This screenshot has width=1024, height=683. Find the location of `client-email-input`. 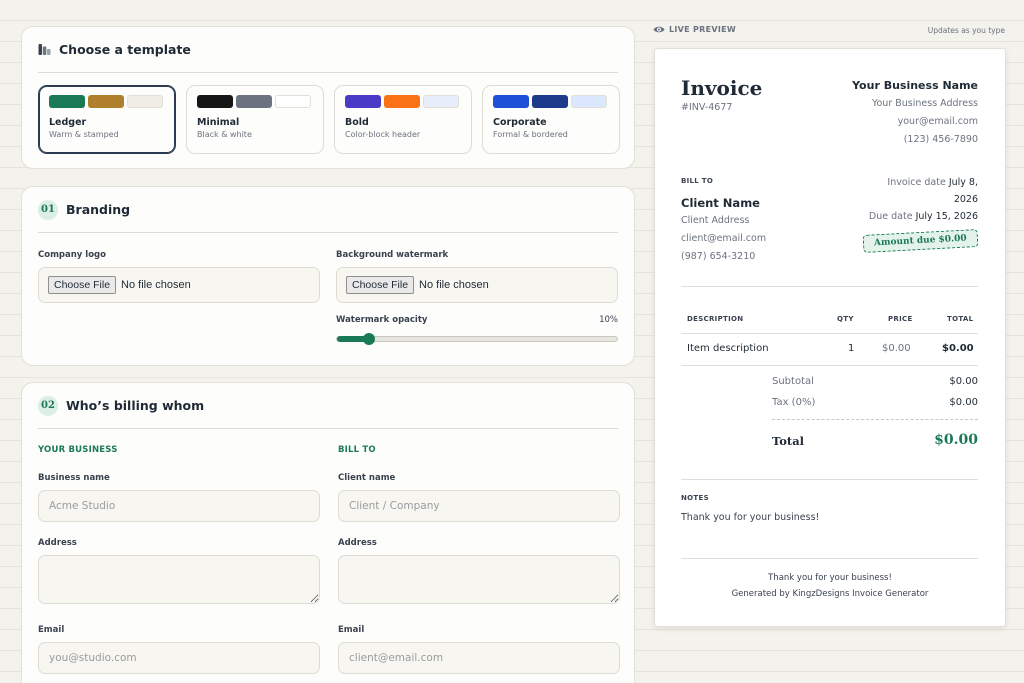

client-email-input is located at coordinates (479, 658).